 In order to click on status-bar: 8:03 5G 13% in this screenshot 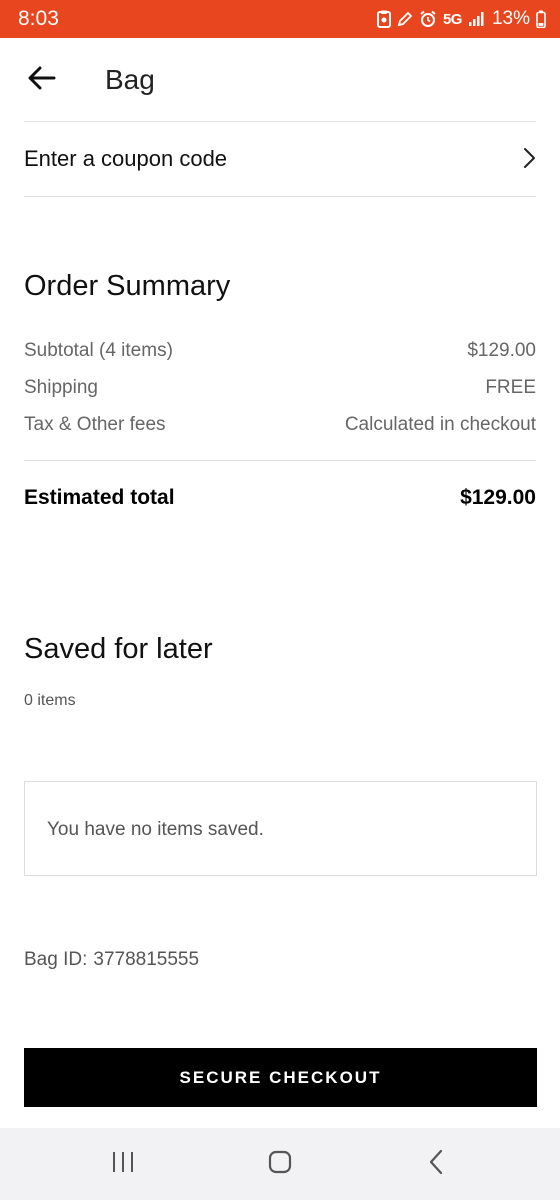, I will do `click(280, 19)`.